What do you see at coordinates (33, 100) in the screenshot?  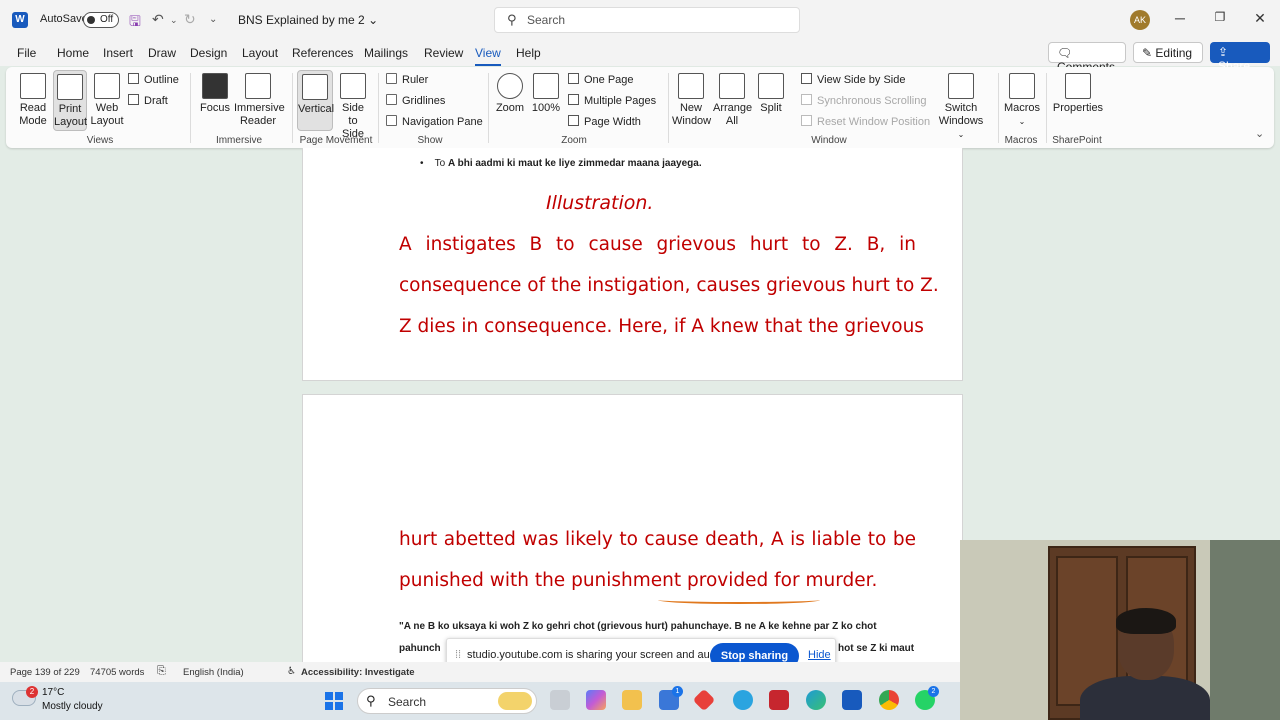 I see `read-mode-button: Read Mode` at bounding box center [33, 100].